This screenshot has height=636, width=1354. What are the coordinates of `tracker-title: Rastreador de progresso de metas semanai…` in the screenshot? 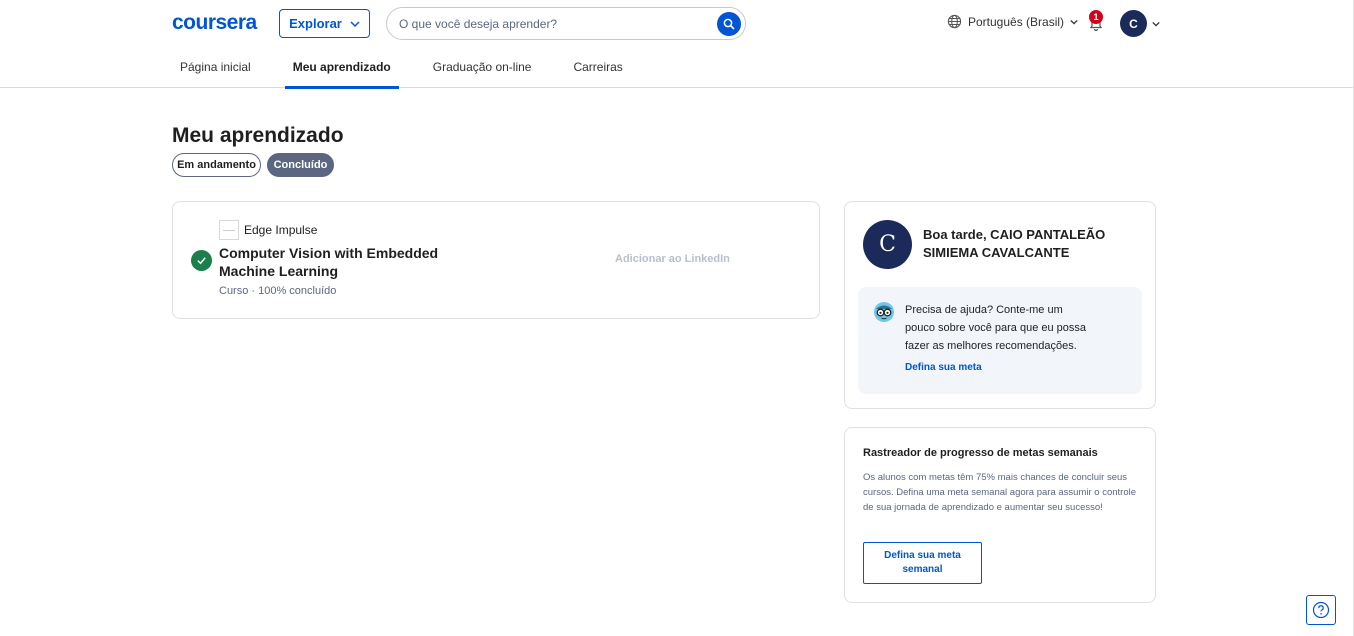 It's located at (980, 453).